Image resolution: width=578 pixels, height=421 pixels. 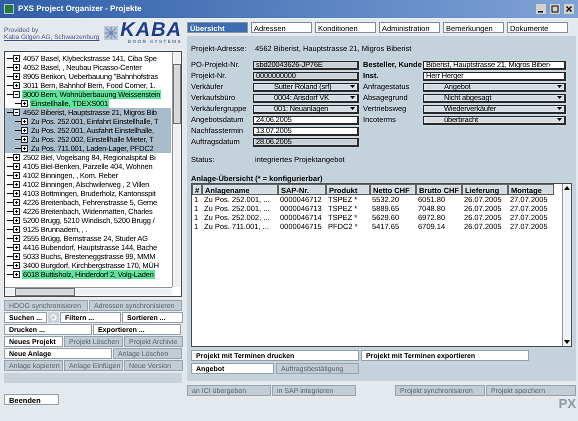 I want to click on minimize-icon, so click(x=541, y=9).